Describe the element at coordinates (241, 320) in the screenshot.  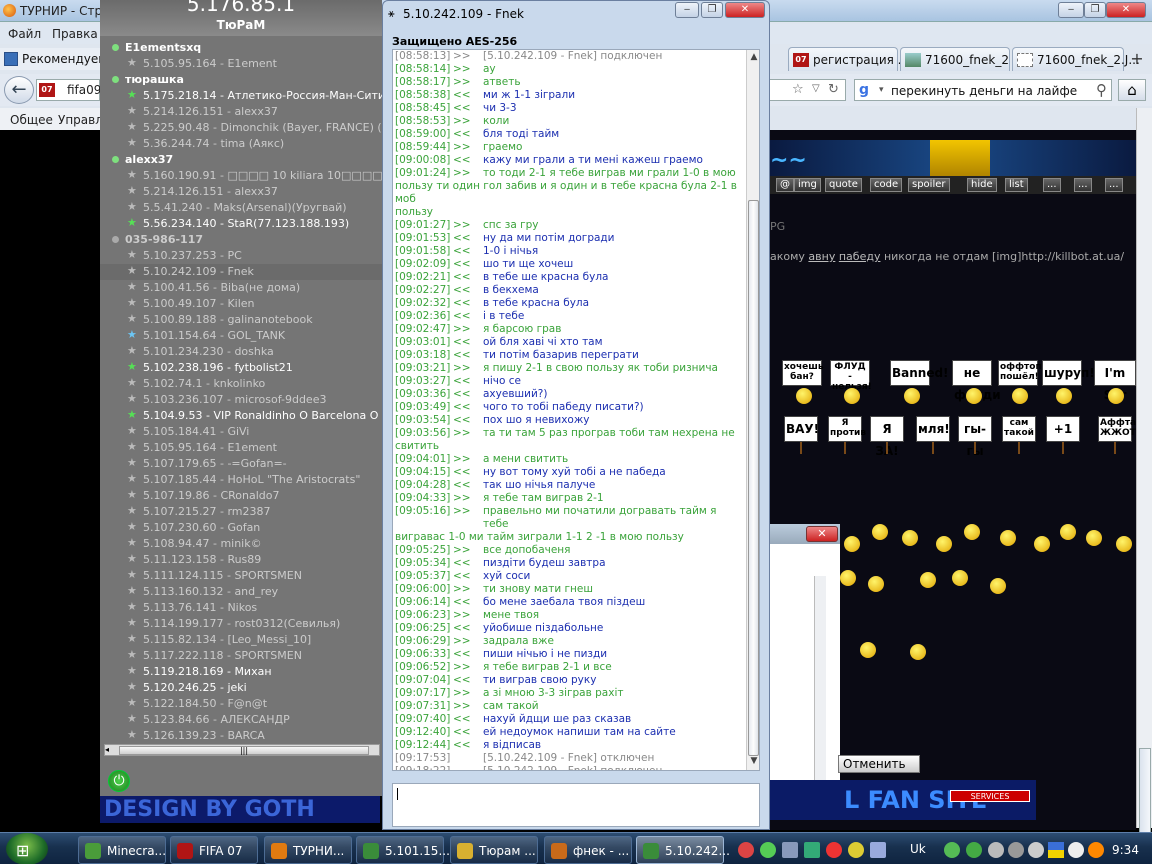
I see `contact-item: ★ 5.100.89.188 - galinanotebook` at that location.